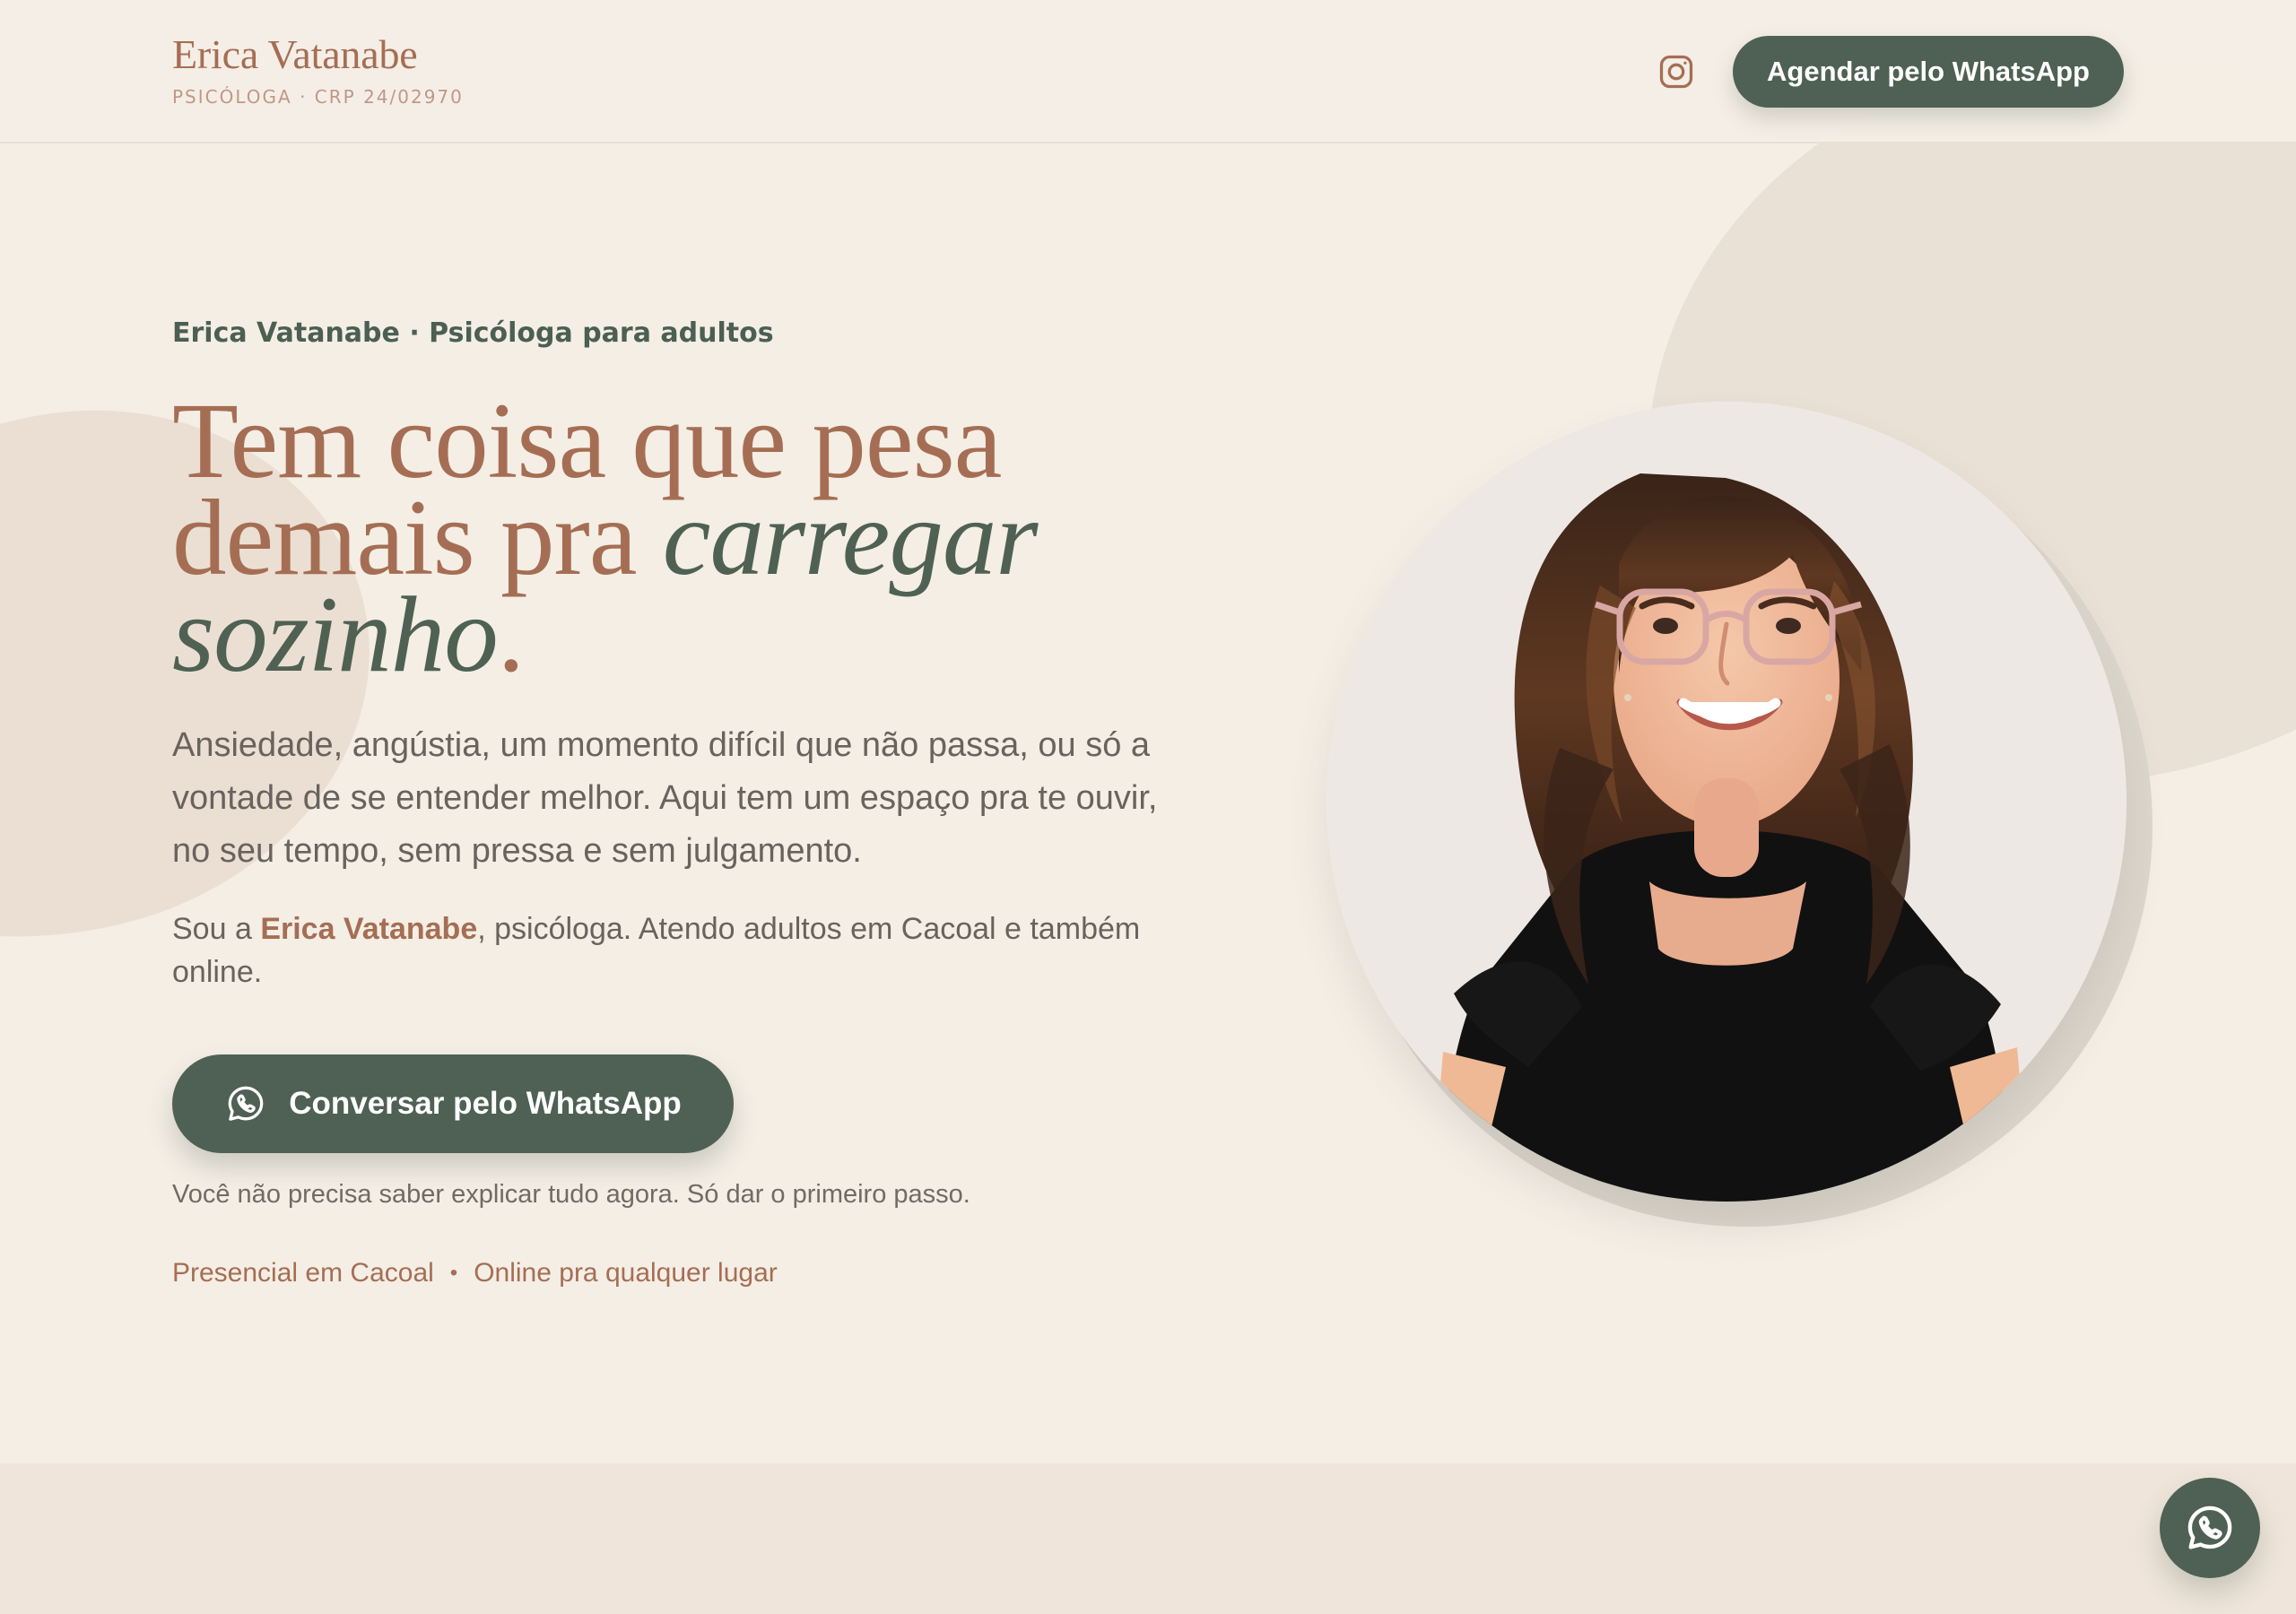  I want to click on instagram-link, so click(1676, 71).